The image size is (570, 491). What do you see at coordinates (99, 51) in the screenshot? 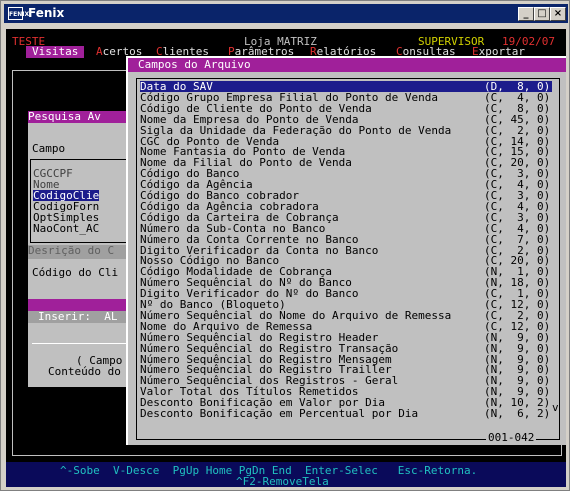
I see `menu-hotkey: A` at bounding box center [99, 51].